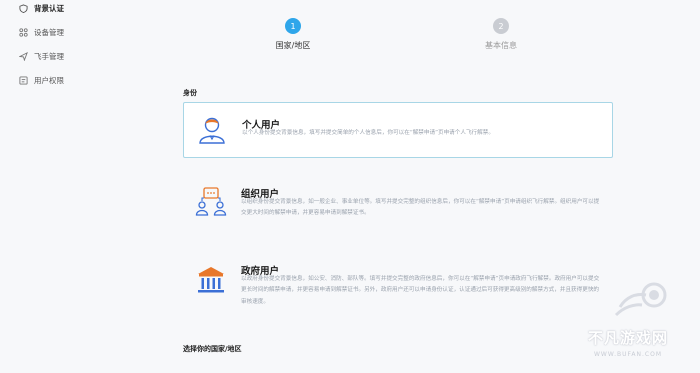 Image resolution: width=700 pixels, height=373 pixels. Describe the element at coordinates (640, 299) in the screenshot. I see `watermark-logo-icon` at that location.